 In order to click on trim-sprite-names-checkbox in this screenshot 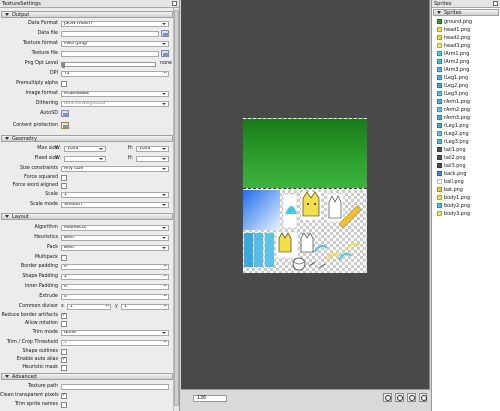, I will do `click(64, 405)`.